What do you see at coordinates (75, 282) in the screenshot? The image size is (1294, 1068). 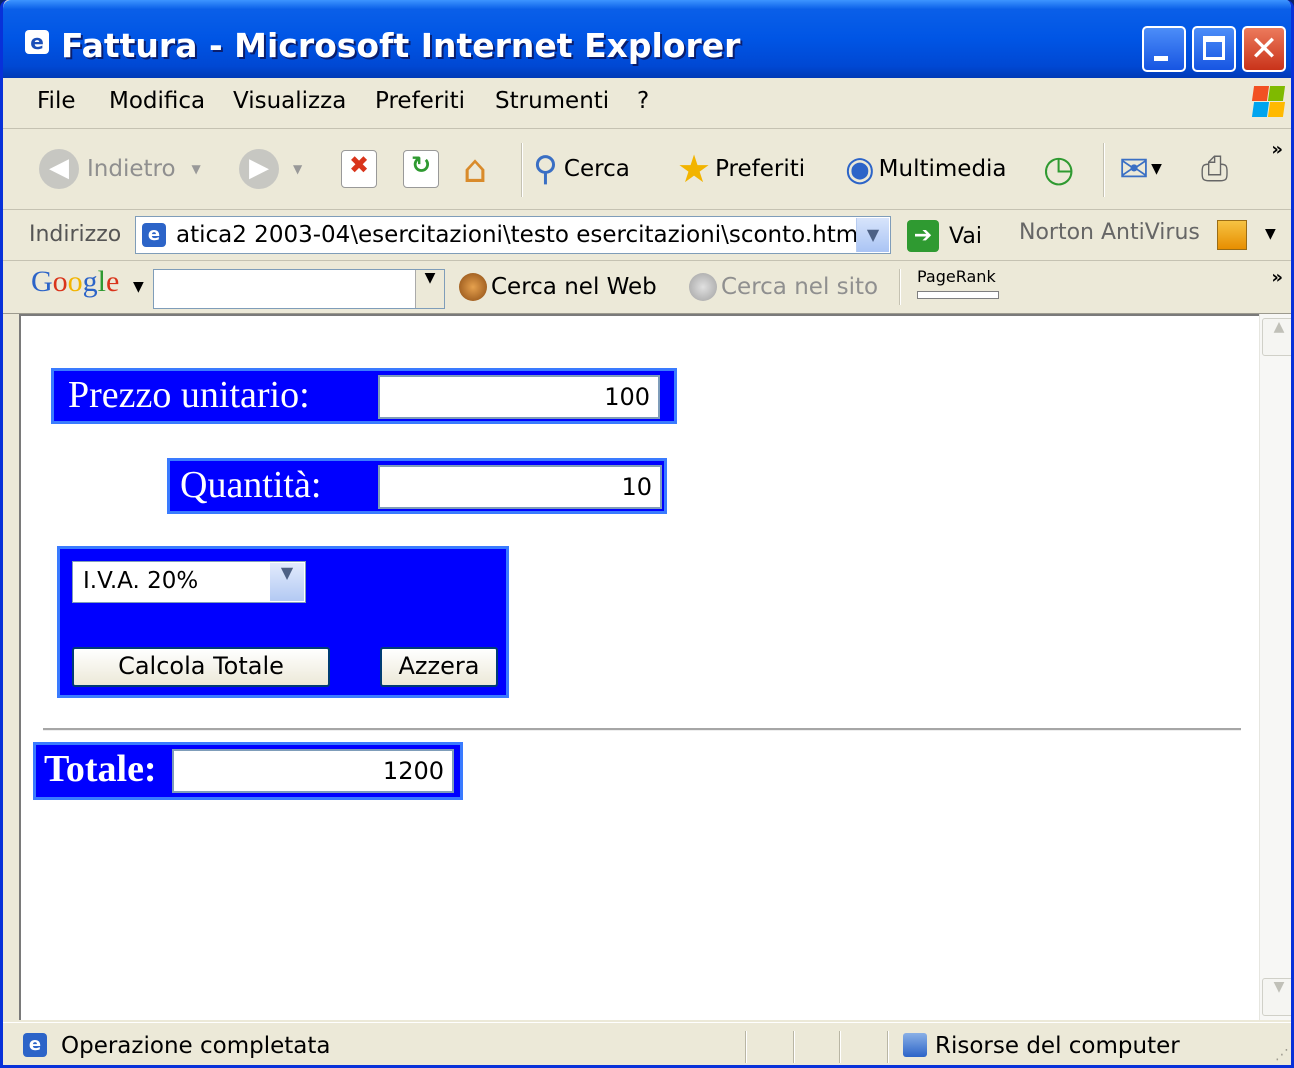 I see `google-logo: Google` at bounding box center [75, 282].